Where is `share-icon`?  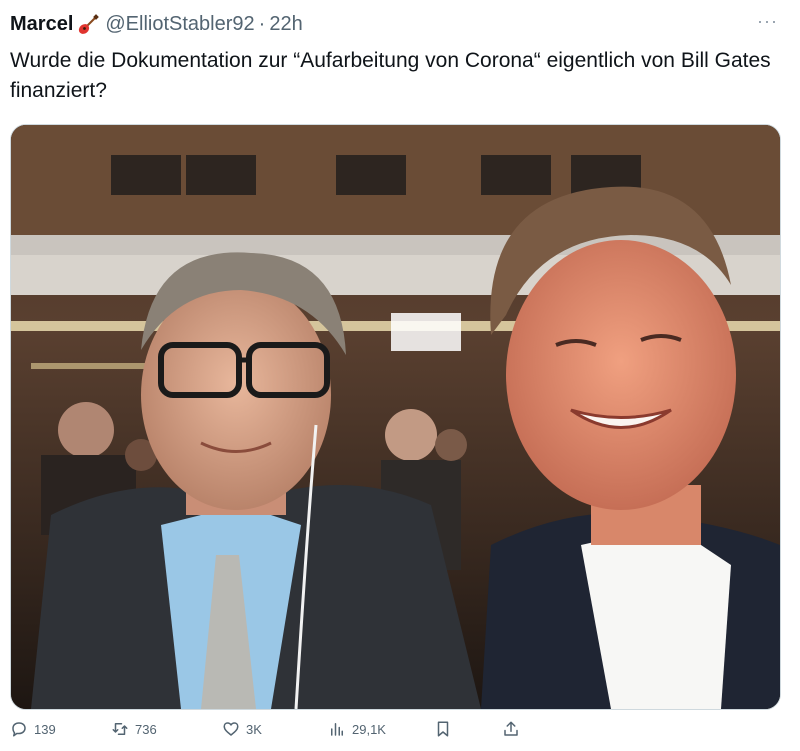 share-icon is located at coordinates (511, 728).